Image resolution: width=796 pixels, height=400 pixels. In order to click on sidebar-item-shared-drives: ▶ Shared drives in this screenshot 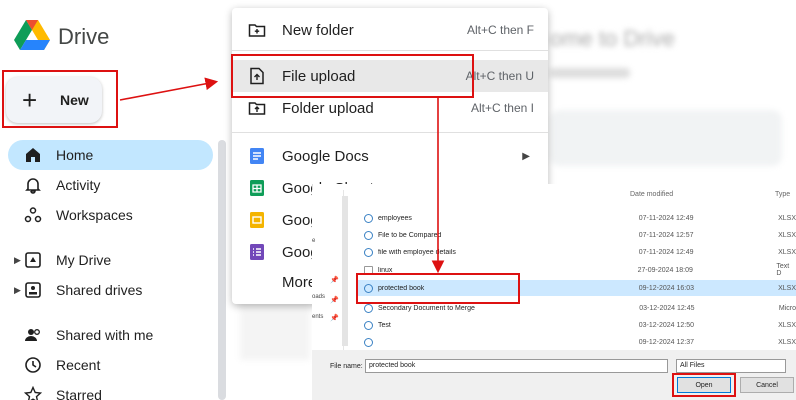, I will do `click(110, 290)`.